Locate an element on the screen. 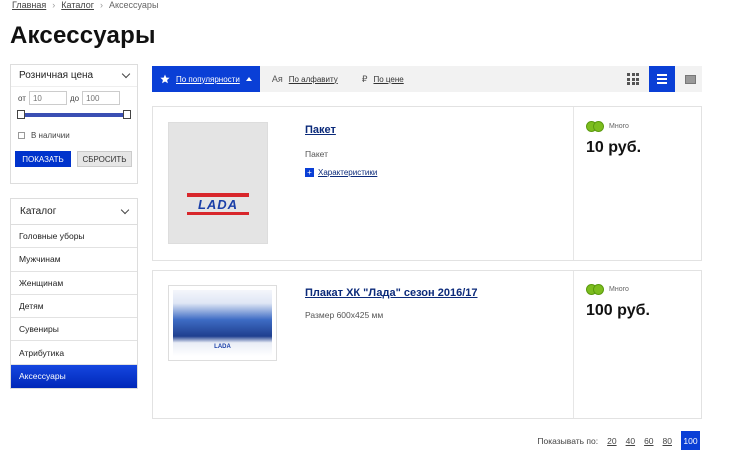 Image resolution: width=730 pixels, height=455 pixels. page-size-selector: Показывать по: 20 40 60 80 100 is located at coordinates (618, 440).